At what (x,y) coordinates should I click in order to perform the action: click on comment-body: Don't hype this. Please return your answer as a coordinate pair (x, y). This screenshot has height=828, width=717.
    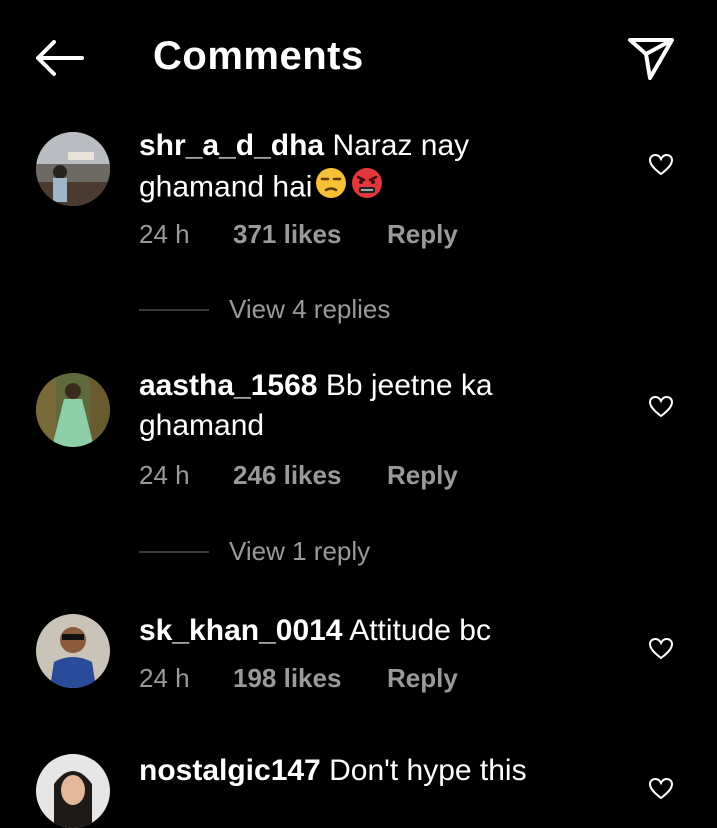
    Looking at the image, I should click on (428, 770).